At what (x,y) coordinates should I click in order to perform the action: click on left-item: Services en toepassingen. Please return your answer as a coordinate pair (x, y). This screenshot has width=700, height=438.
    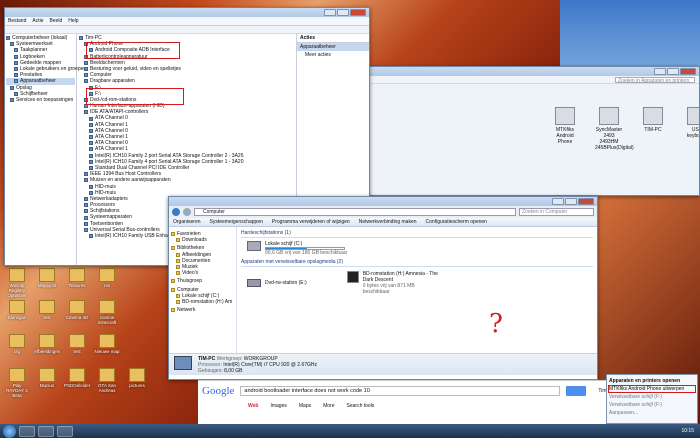
    Looking at the image, I should click on (40, 100).